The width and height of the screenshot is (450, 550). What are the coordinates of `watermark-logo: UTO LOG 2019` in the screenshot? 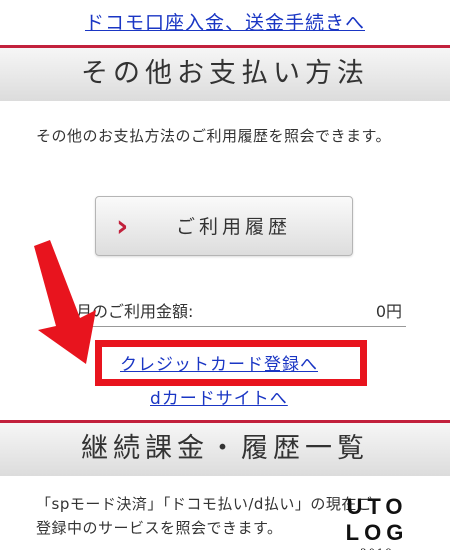 It's located at (377, 522).